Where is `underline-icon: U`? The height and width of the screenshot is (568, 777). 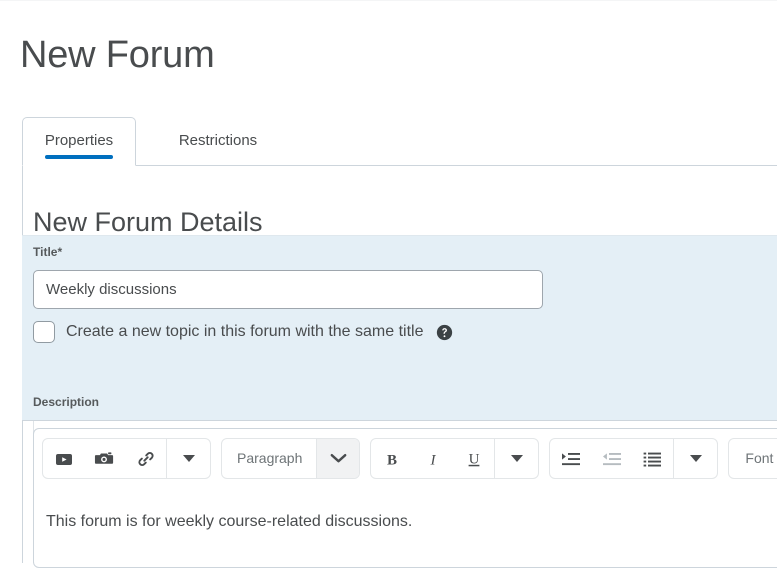
underline-icon: U is located at coordinates (473, 459).